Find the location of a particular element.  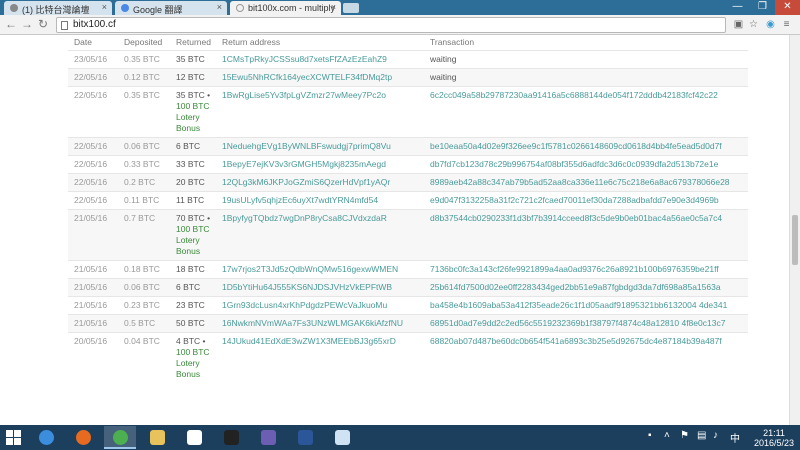

cell-returned: 6 BTC is located at coordinates (193, 286).